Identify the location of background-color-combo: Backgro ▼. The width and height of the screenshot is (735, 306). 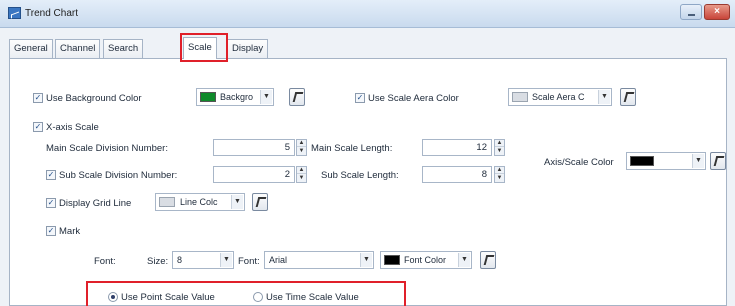
(235, 97).